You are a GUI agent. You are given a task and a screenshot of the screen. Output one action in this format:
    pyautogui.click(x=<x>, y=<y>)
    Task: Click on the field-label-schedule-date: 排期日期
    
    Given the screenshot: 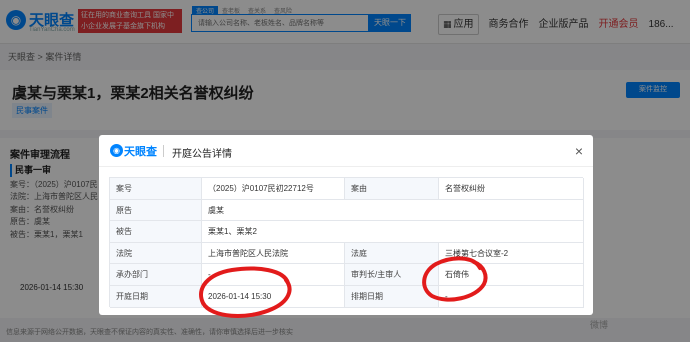 What is the action you would take?
    pyautogui.click(x=392, y=297)
    